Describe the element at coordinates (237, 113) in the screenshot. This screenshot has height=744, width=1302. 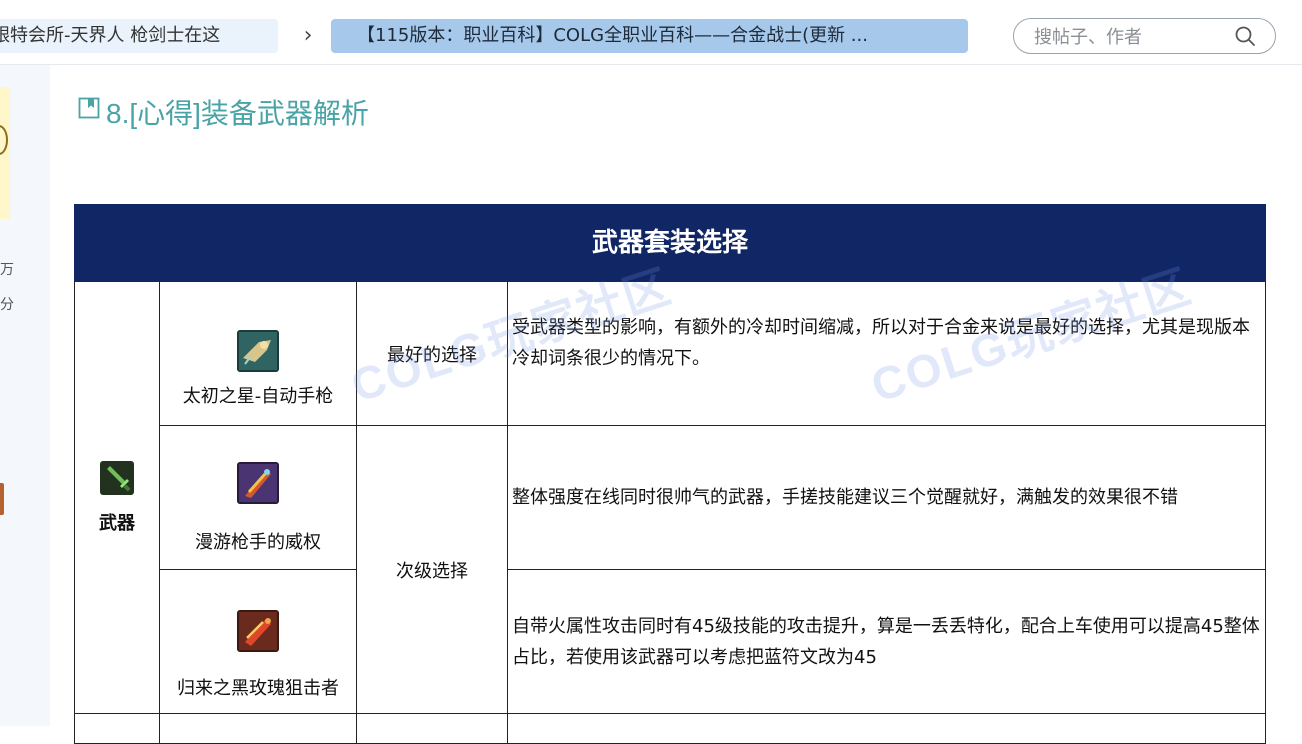
I see `section-title: 8.[心得]装备武器解析` at that location.